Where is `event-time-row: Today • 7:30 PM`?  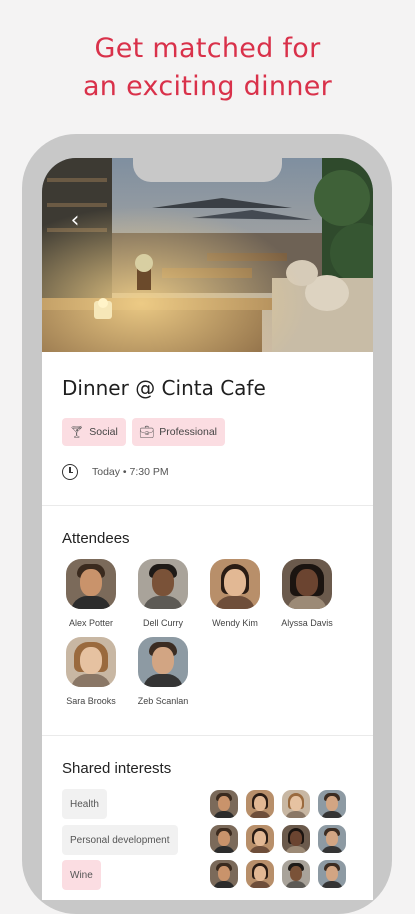 event-time-row: Today • 7:30 PM is located at coordinates (115, 472).